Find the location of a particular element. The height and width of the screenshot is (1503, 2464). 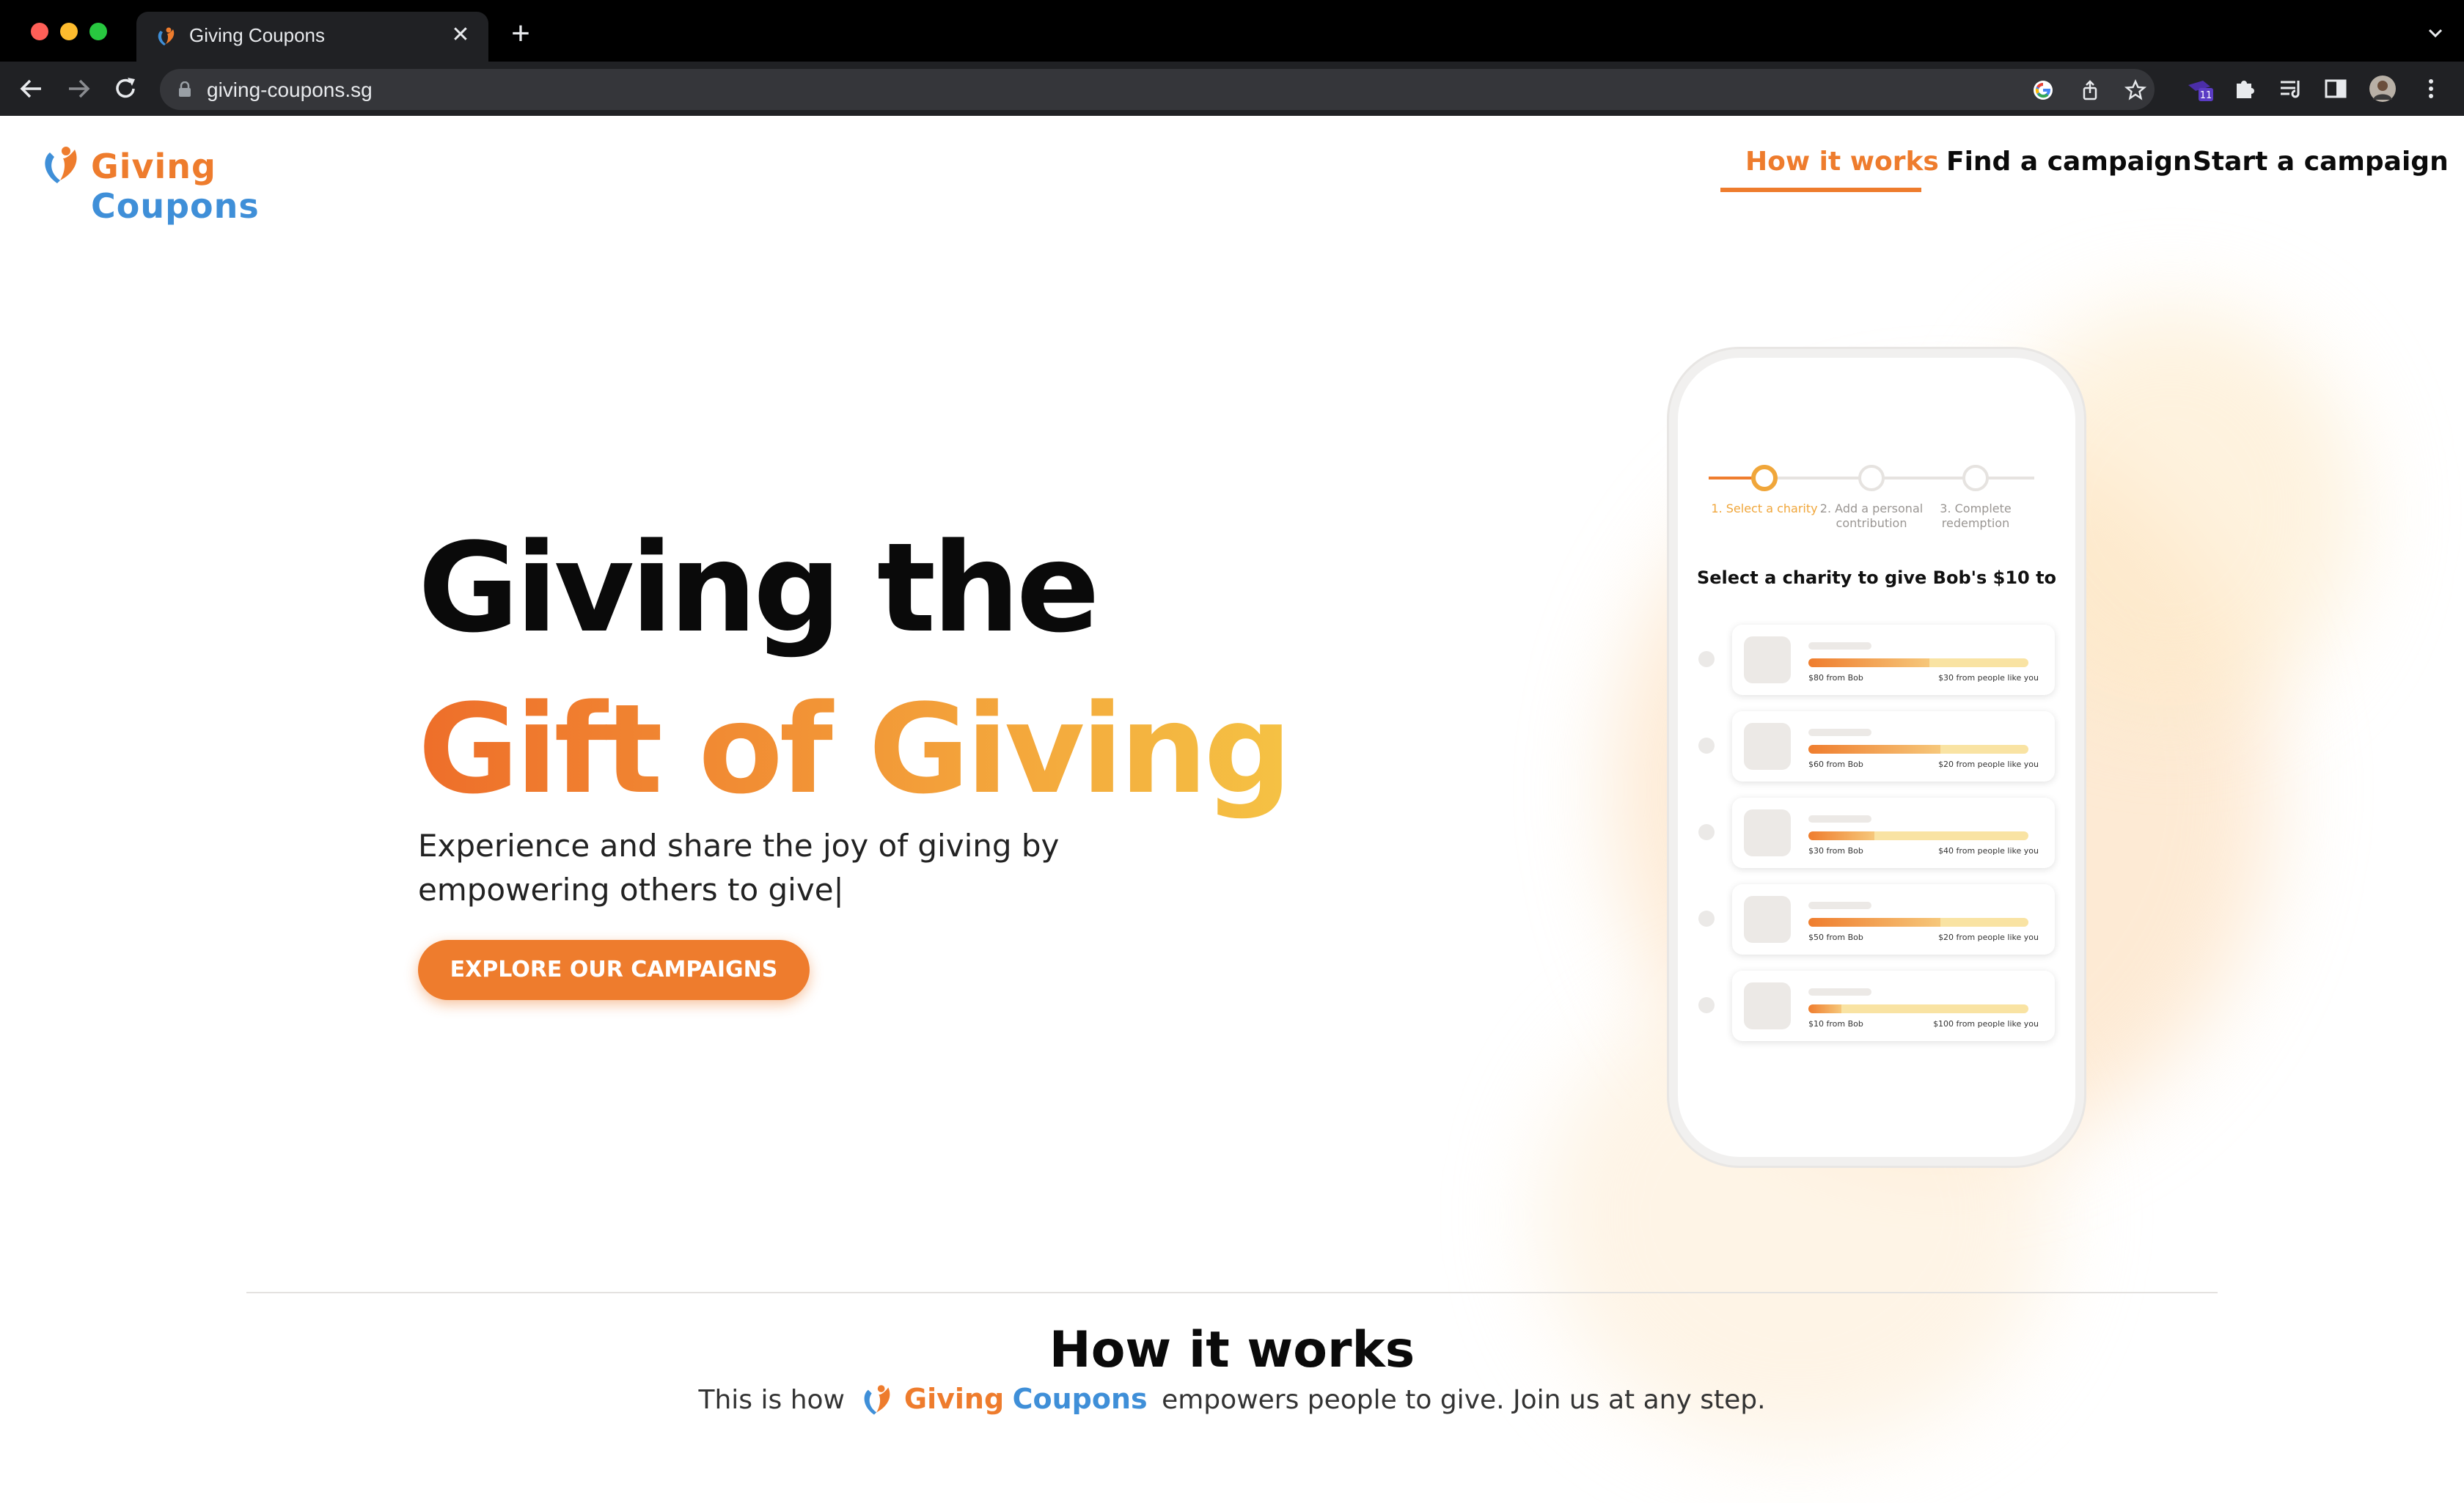

side-panel-icon is located at coordinates (2336, 89).